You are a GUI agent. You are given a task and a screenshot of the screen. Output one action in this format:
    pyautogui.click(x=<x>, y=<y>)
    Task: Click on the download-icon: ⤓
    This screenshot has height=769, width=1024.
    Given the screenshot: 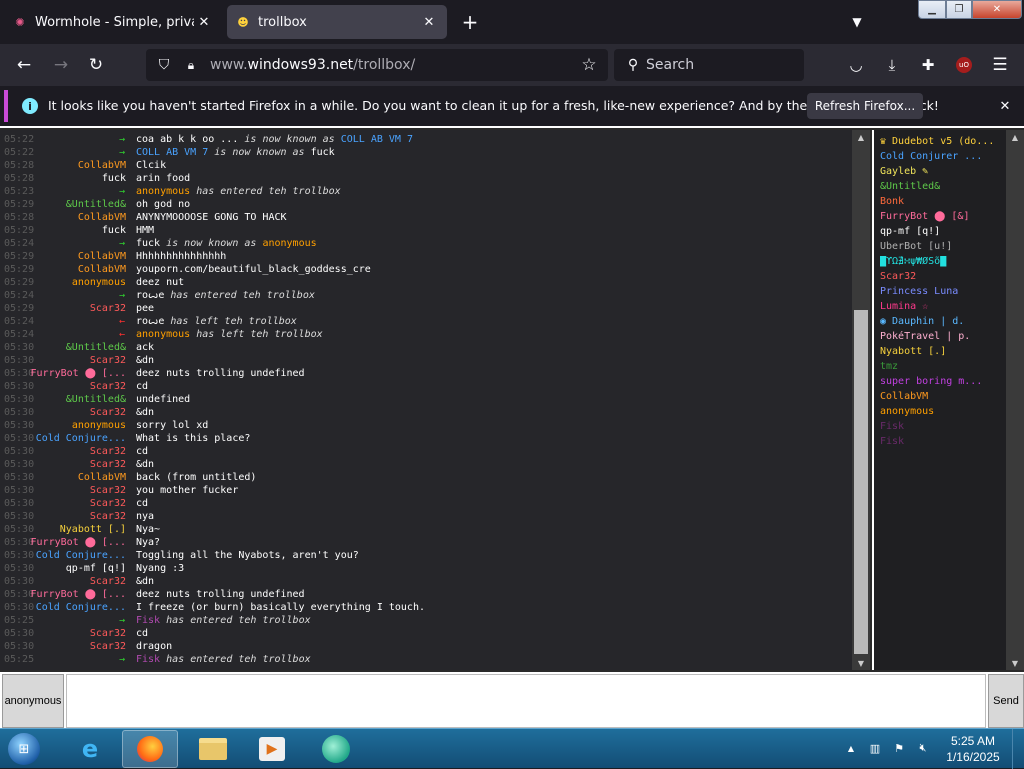 What is the action you would take?
    pyautogui.click(x=892, y=65)
    